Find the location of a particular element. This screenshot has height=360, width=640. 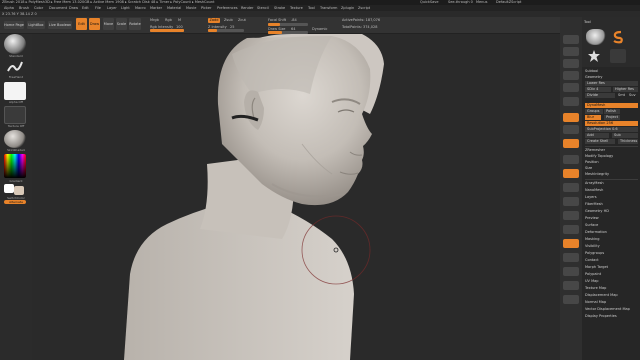

transp-button is located at coordinates (571, 271).